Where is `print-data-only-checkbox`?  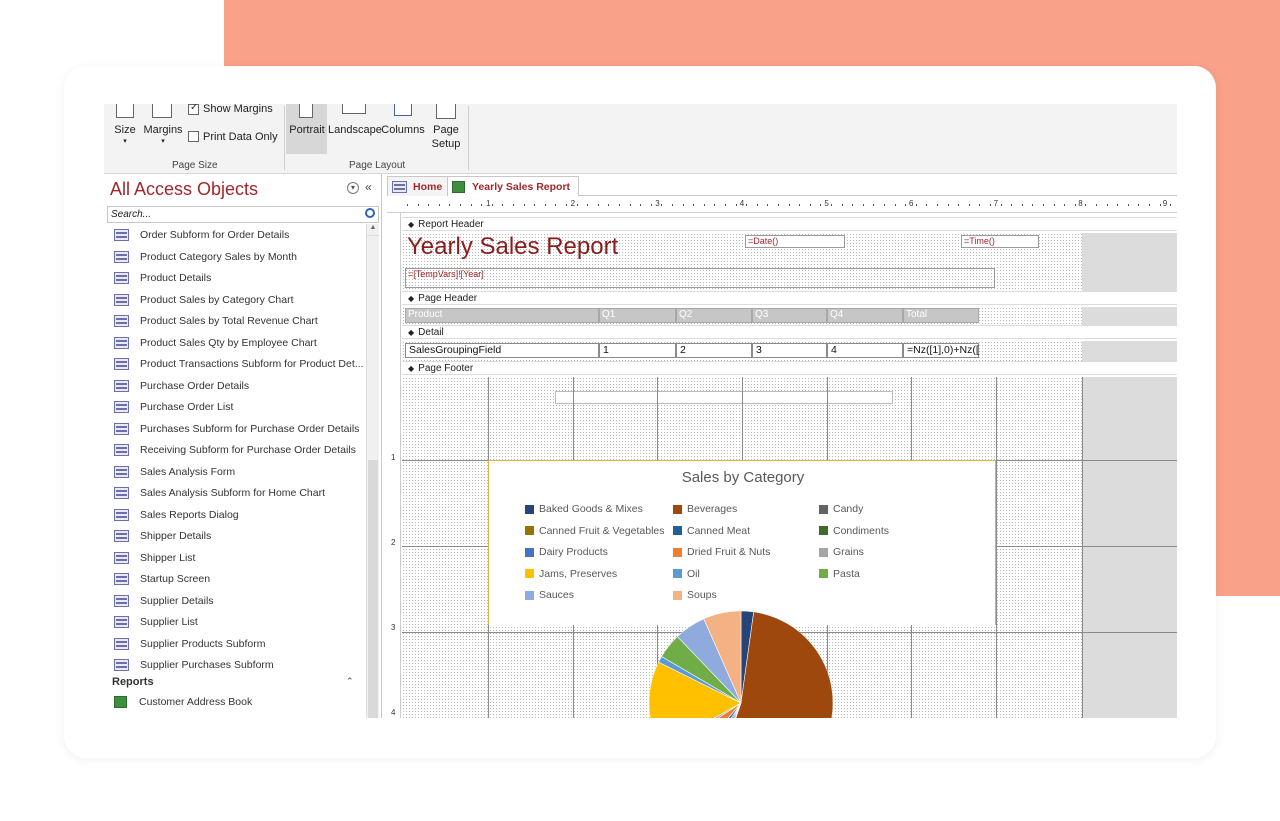 print-data-only-checkbox is located at coordinates (193, 136).